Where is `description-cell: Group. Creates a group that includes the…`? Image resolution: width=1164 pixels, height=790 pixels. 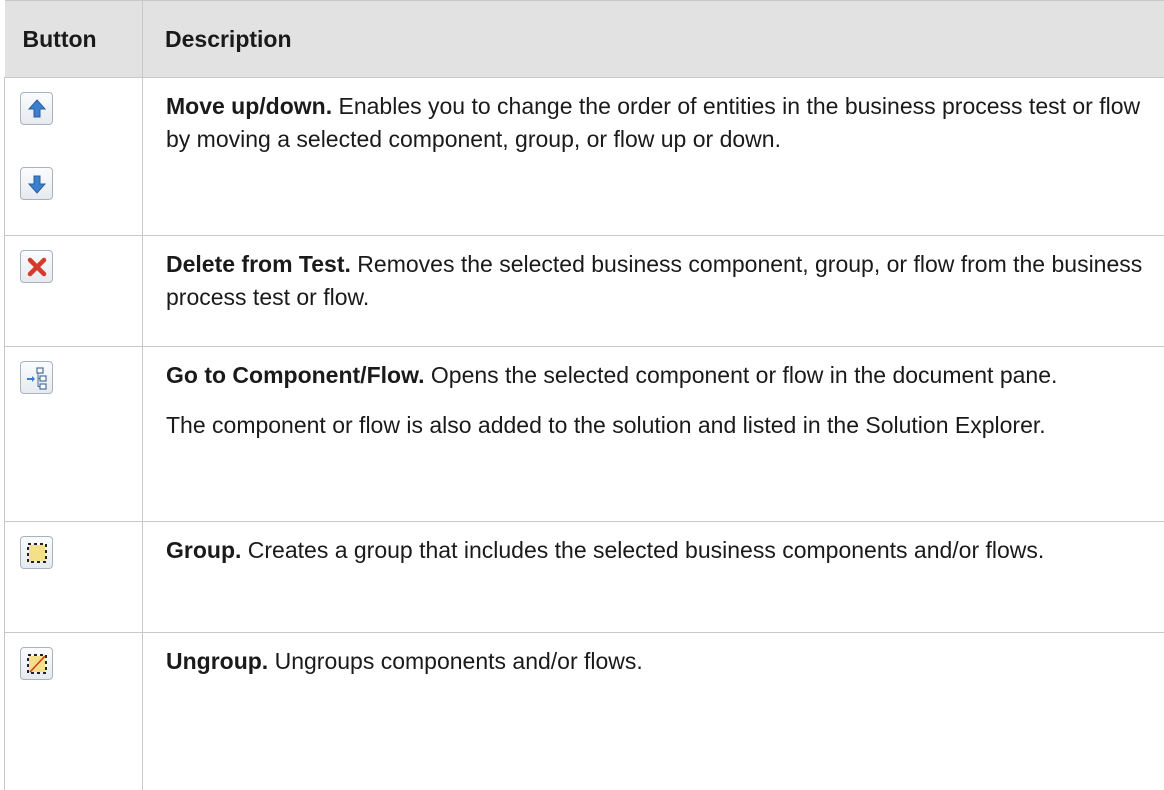 description-cell: Group. Creates a group that includes the… is located at coordinates (653, 577).